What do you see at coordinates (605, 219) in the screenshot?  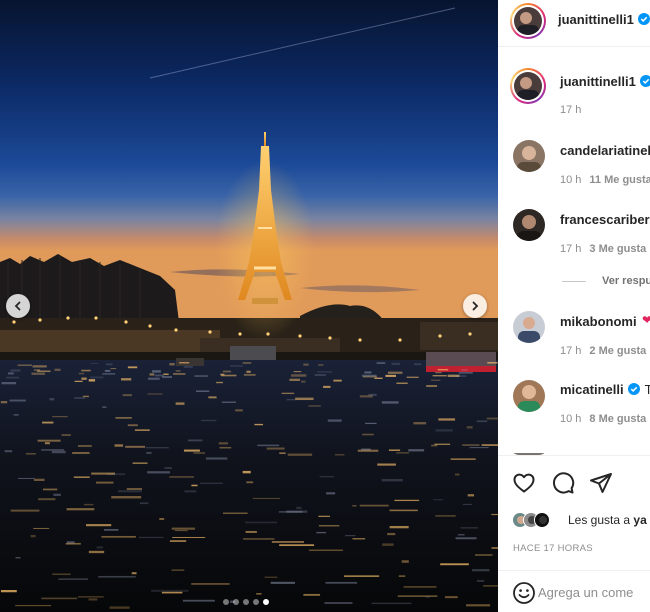 I see `comment-username: francescaribero` at bounding box center [605, 219].